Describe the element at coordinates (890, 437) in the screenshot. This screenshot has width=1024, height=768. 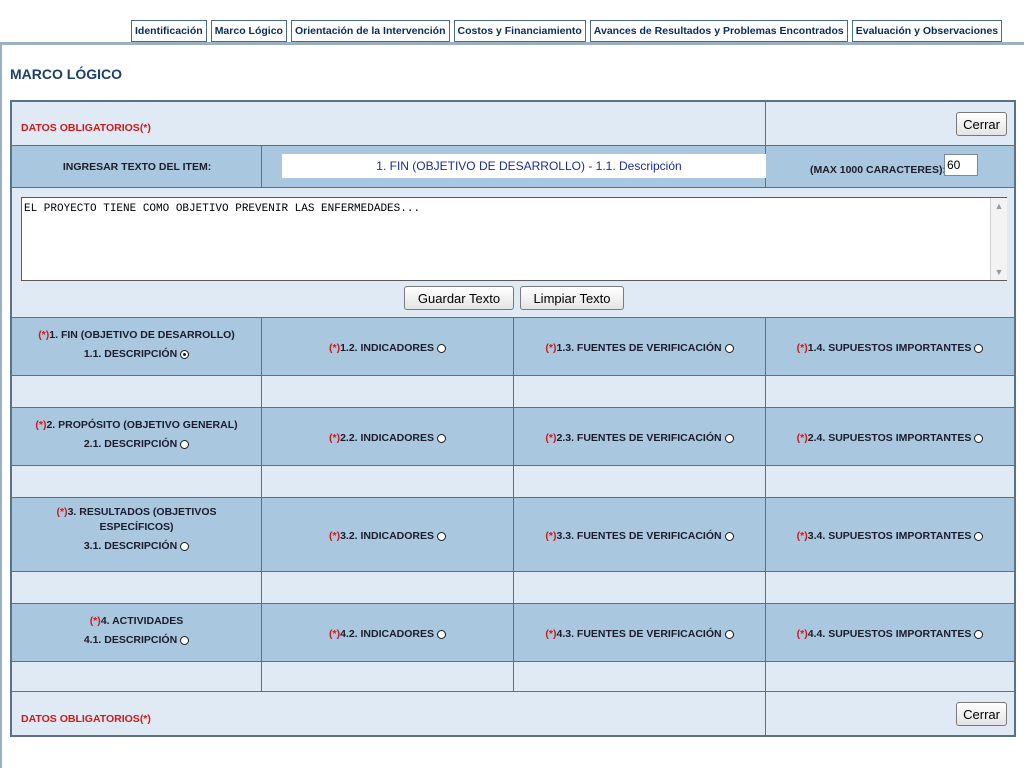
I see `row2-col4-cell: (*)2.4. SUPUESTOS IMPORTANTES` at that location.